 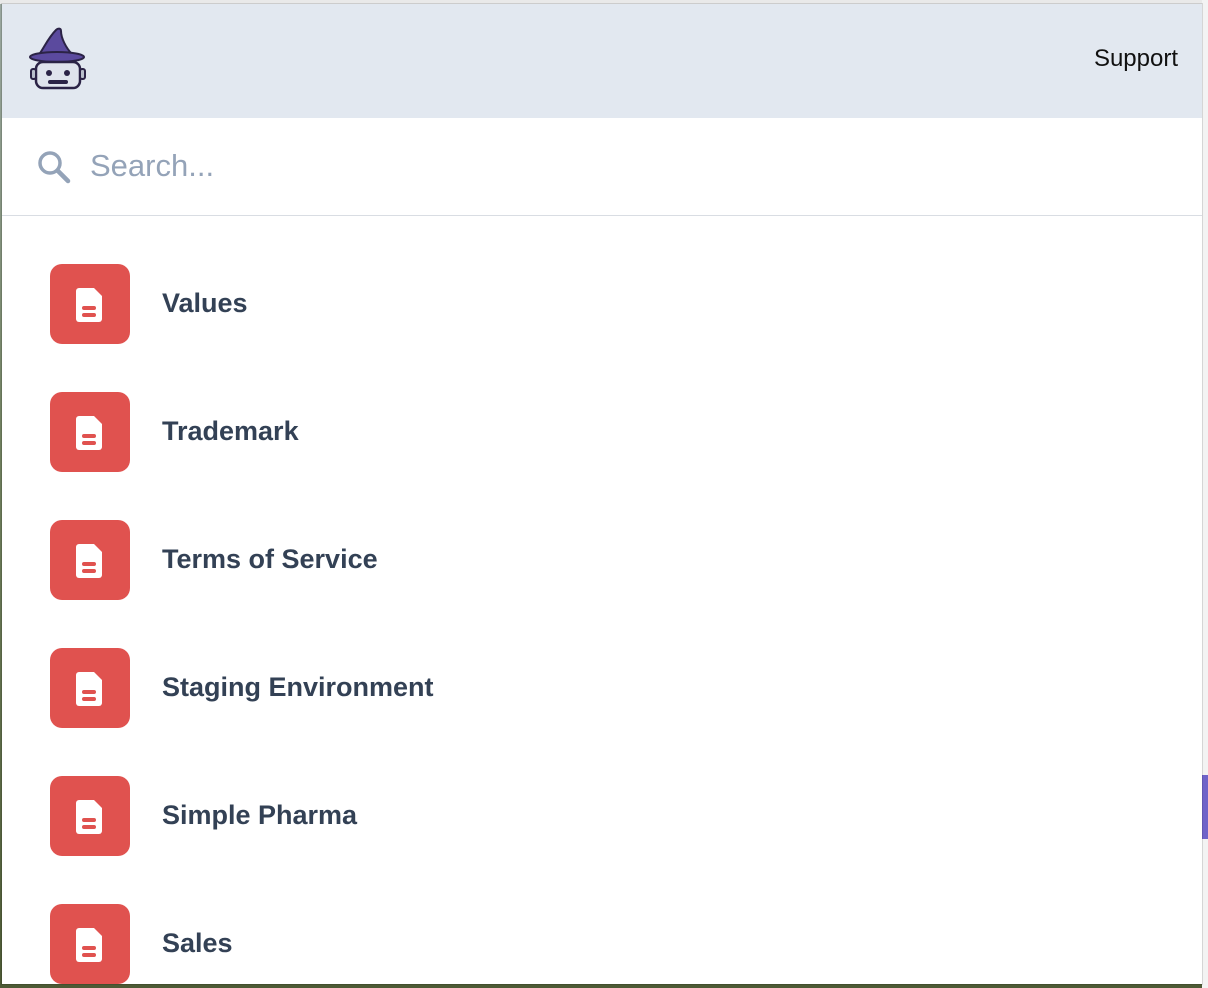 I want to click on search-input, so click(x=630, y=166).